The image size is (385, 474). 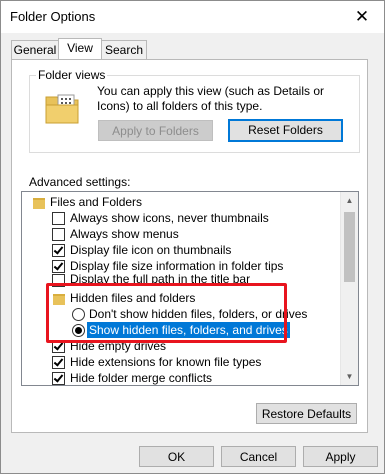 What do you see at coordinates (176, 456) in the screenshot?
I see `ok-button: OK` at bounding box center [176, 456].